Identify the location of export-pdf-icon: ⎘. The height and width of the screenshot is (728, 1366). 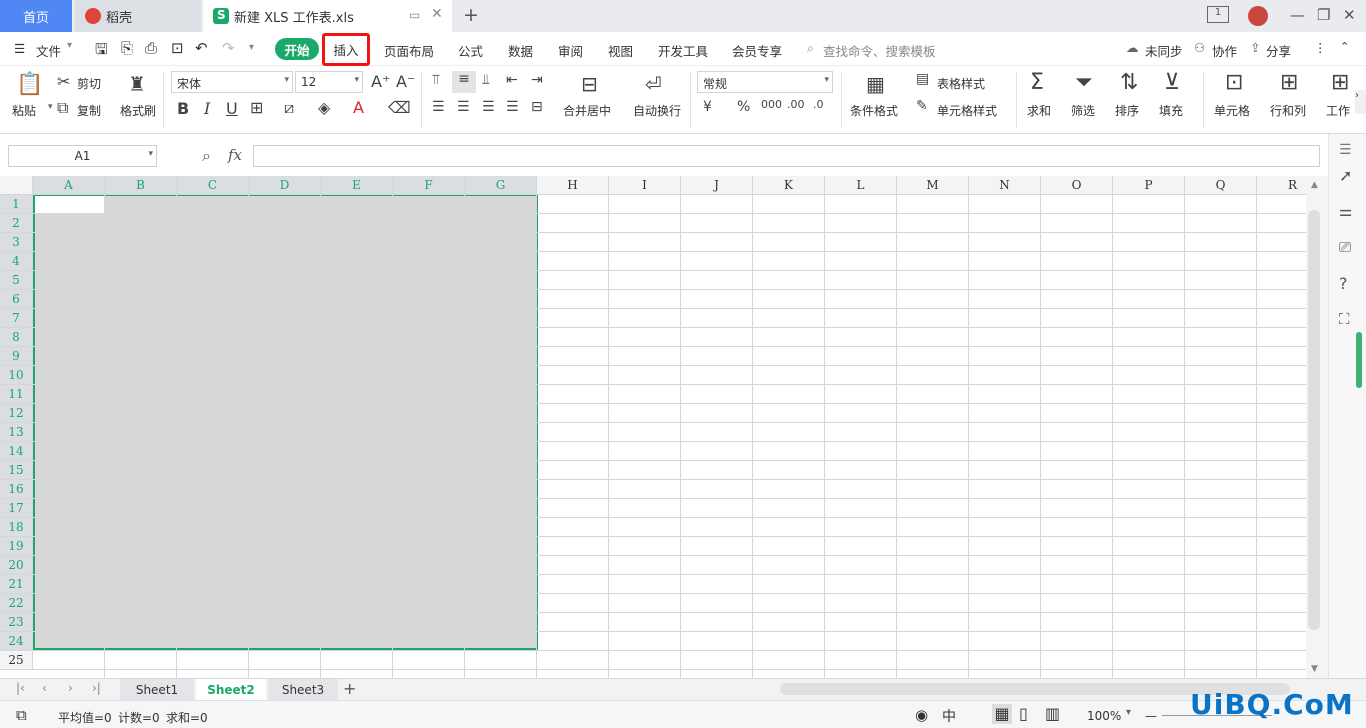
(127, 48).